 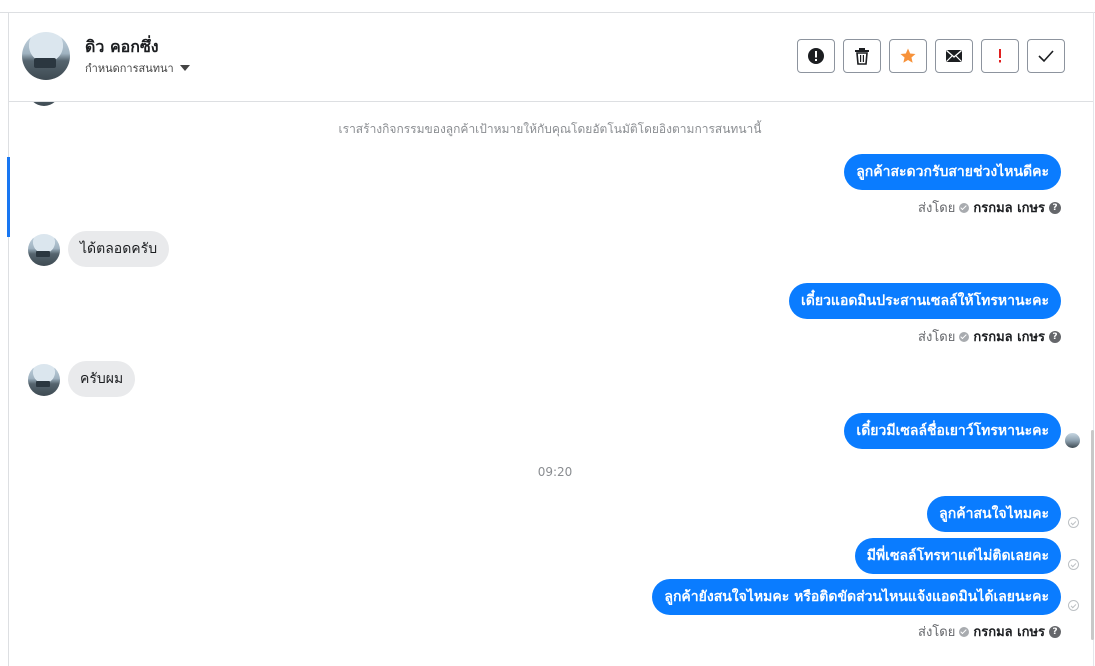 I want to click on outgoing-message: เดี๋ยวมีเซลล์ชื่อเยาว์โทรหานะคะ, so click(x=952, y=431).